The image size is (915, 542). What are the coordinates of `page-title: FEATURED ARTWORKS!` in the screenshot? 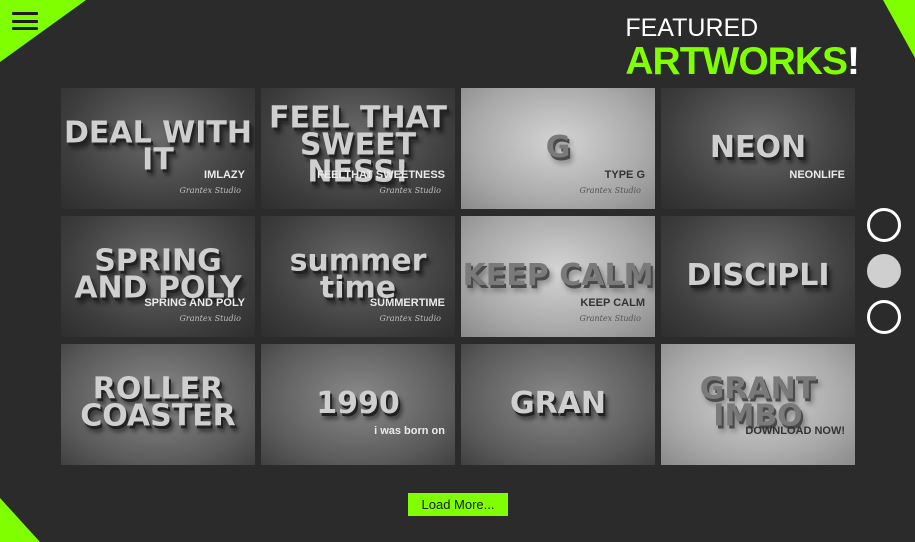 It's located at (742, 48).